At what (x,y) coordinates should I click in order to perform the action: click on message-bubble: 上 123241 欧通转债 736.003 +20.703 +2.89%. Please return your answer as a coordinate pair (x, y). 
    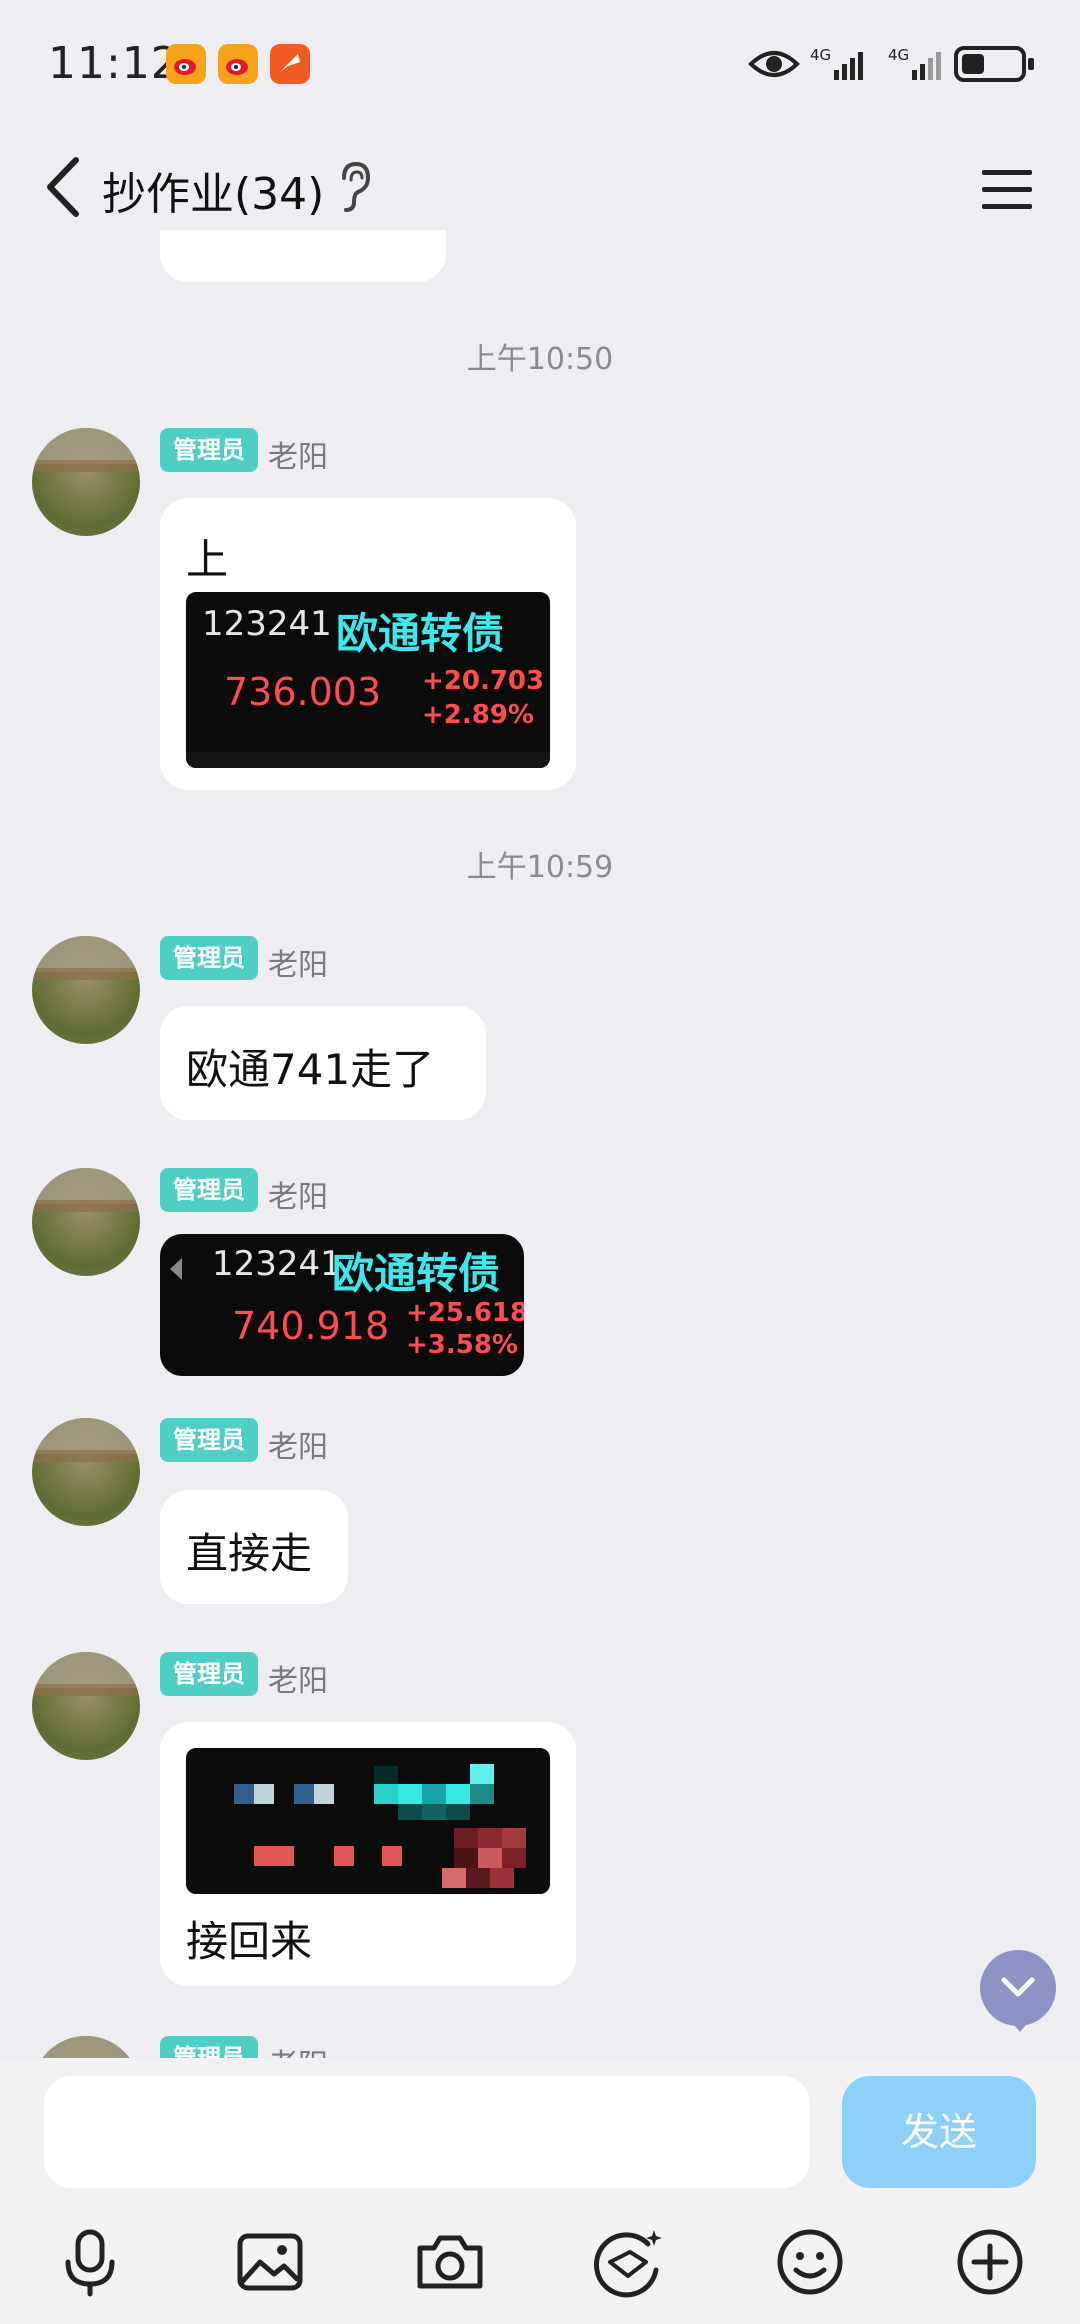
    Looking at the image, I should click on (368, 644).